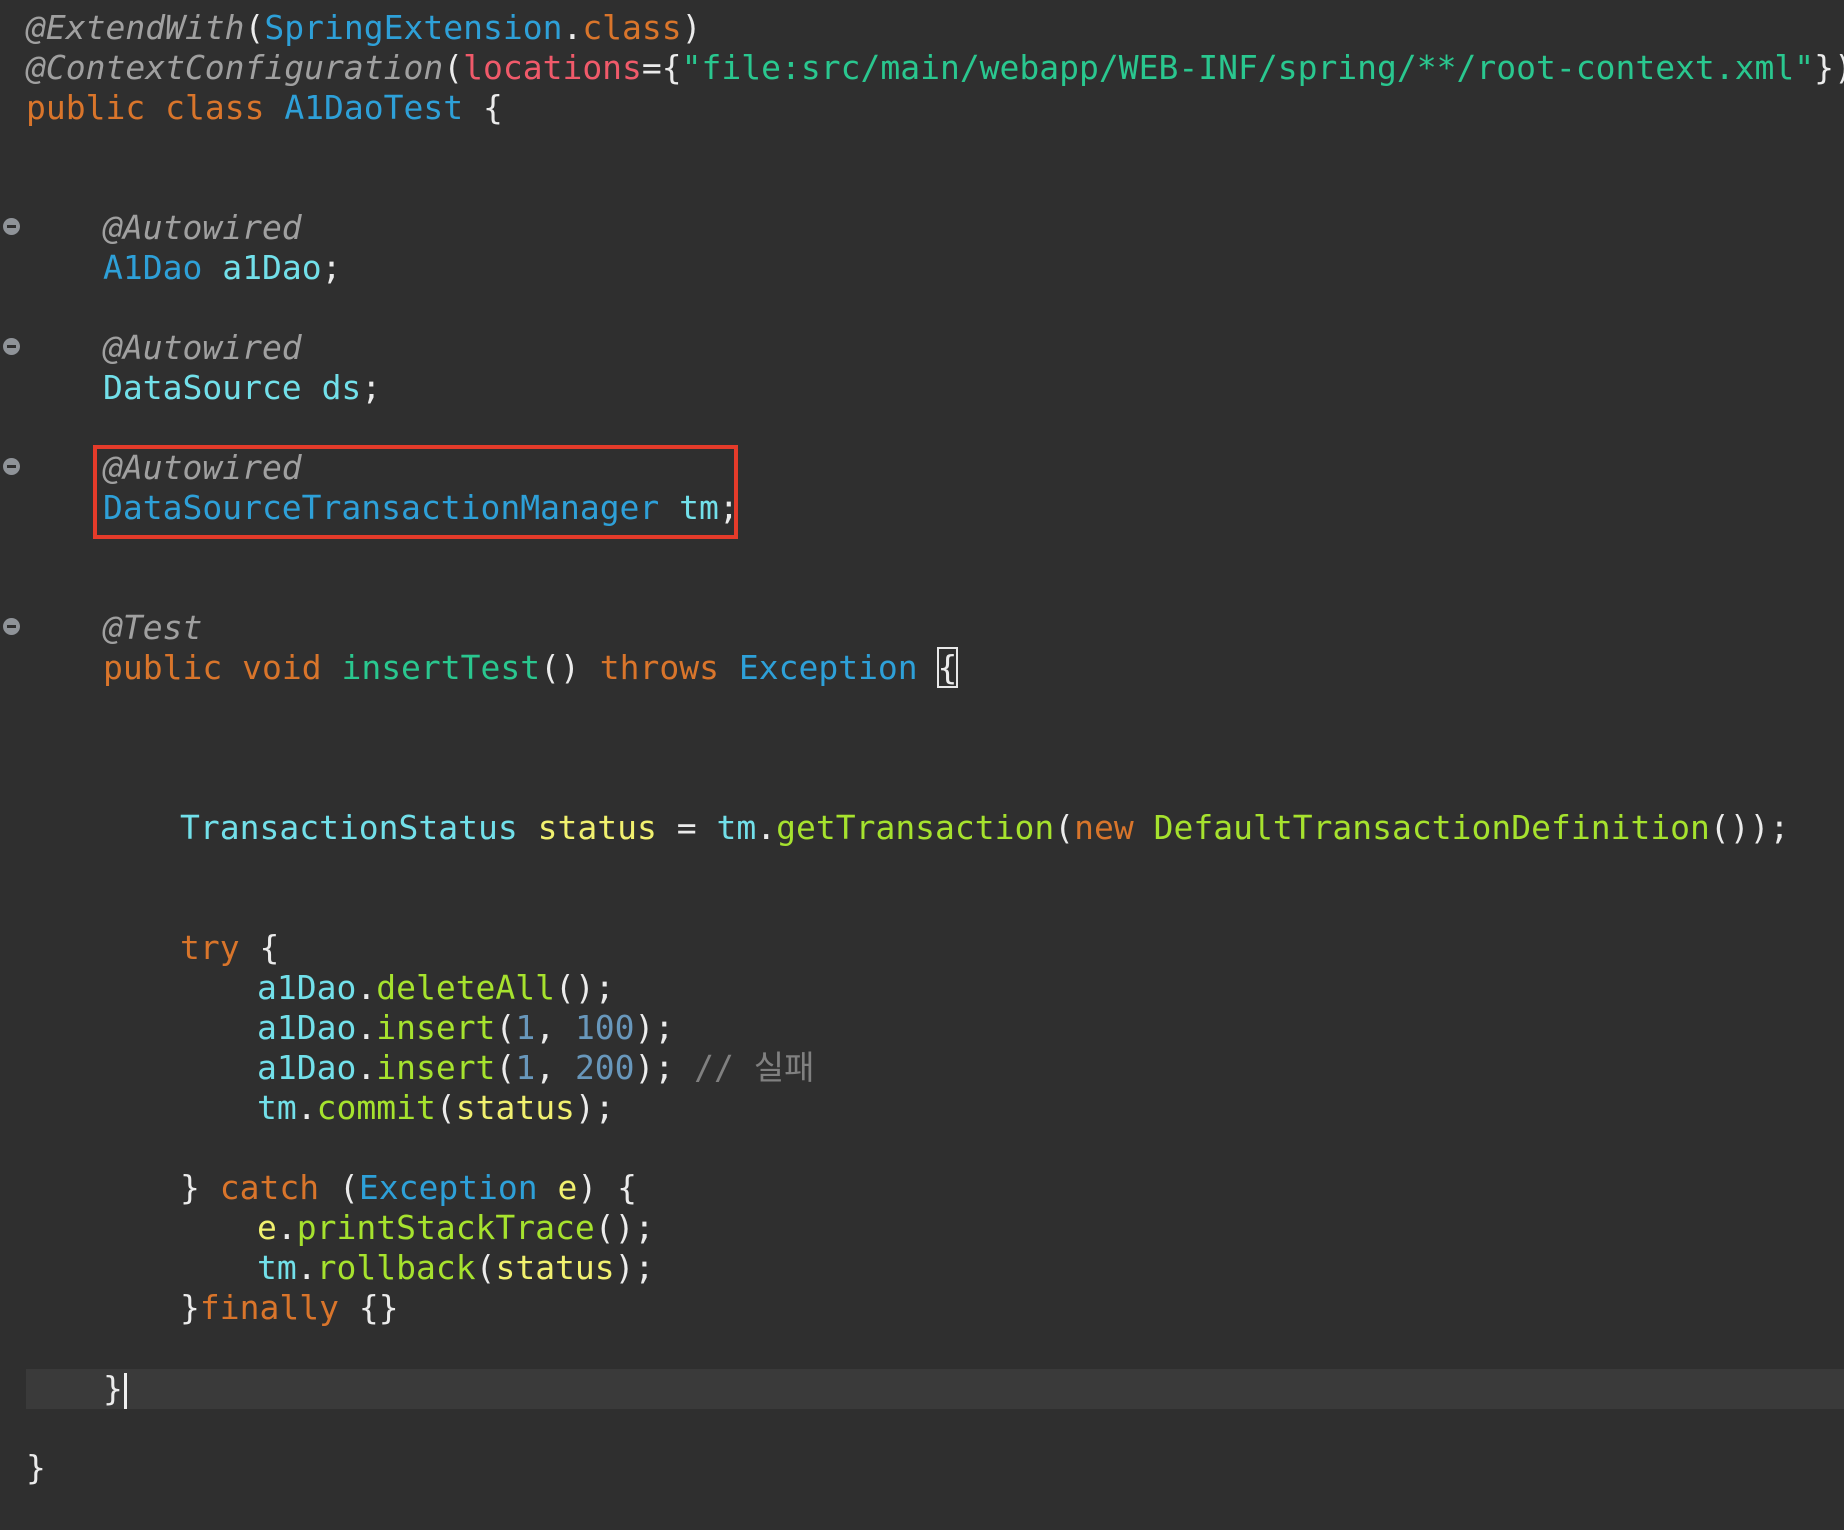 The width and height of the screenshot is (1844, 1530). What do you see at coordinates (604, 1067) in the screenshot?
I see `number-token: 200` at bounding box center [604, 1067].